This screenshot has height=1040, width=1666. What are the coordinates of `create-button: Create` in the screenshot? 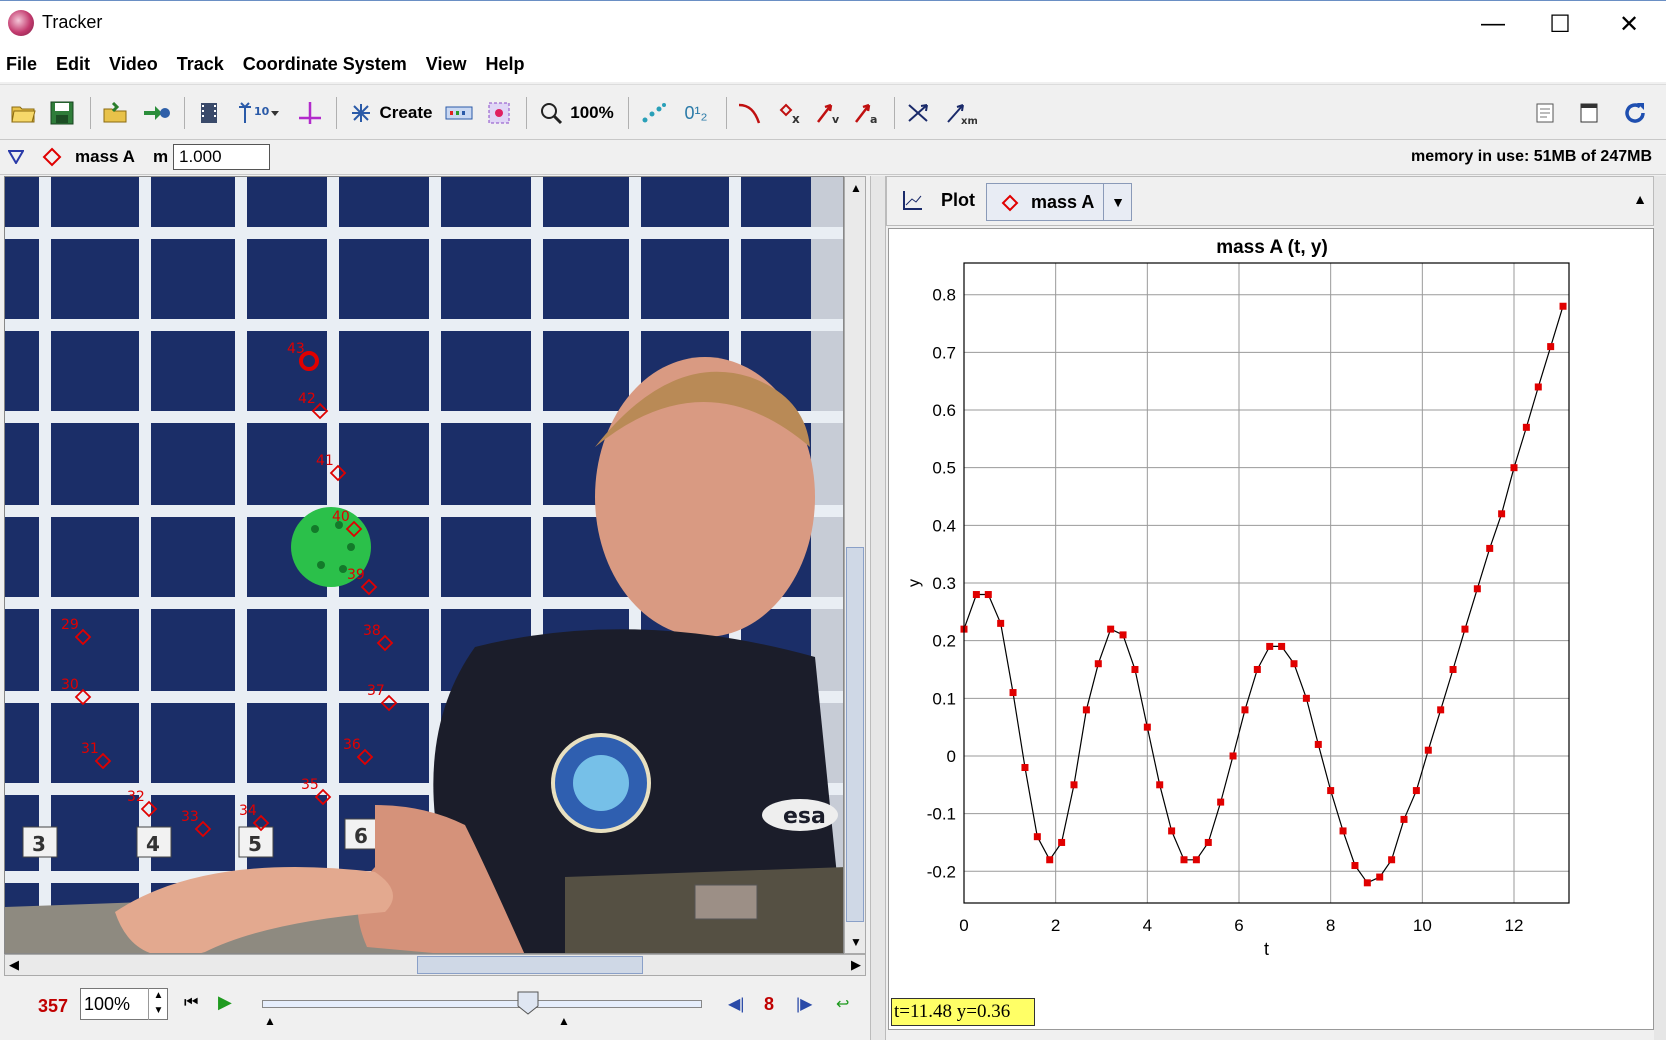 It's located at (406, 113).